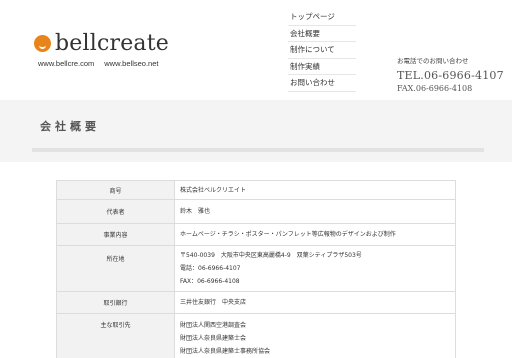  I want to click on row-label: 取引銀行, so click(115, 302).